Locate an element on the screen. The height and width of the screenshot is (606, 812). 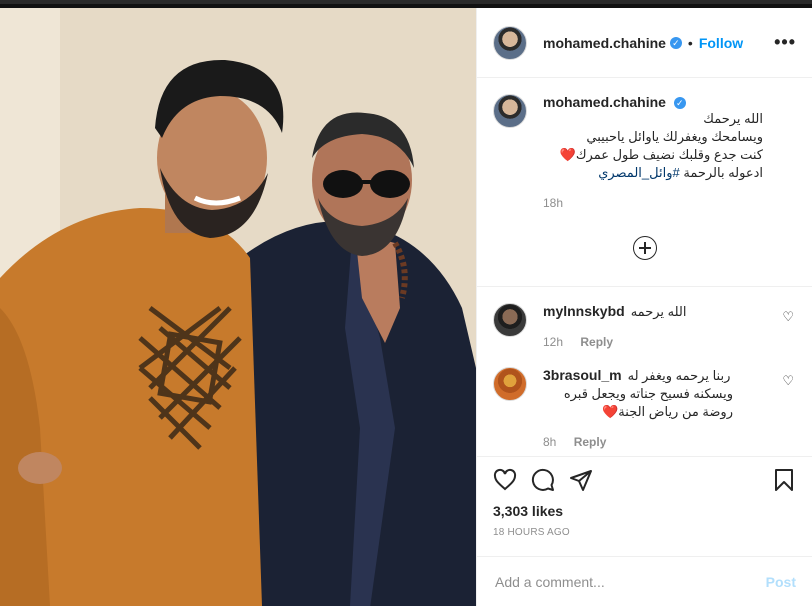
caption-username: mohamed.chahine is located at coordinates (604, 102).